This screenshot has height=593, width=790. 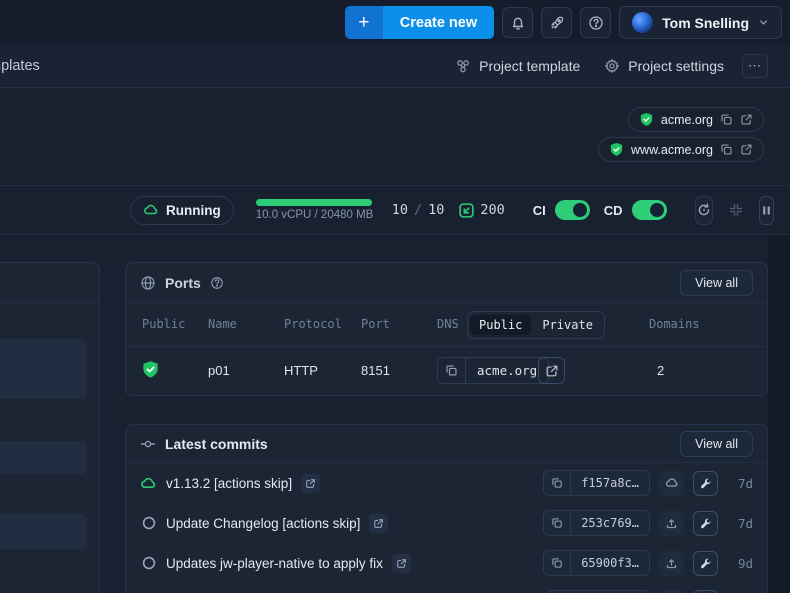 I want to click on col-domains: Domains, so click(x=674, y=324).